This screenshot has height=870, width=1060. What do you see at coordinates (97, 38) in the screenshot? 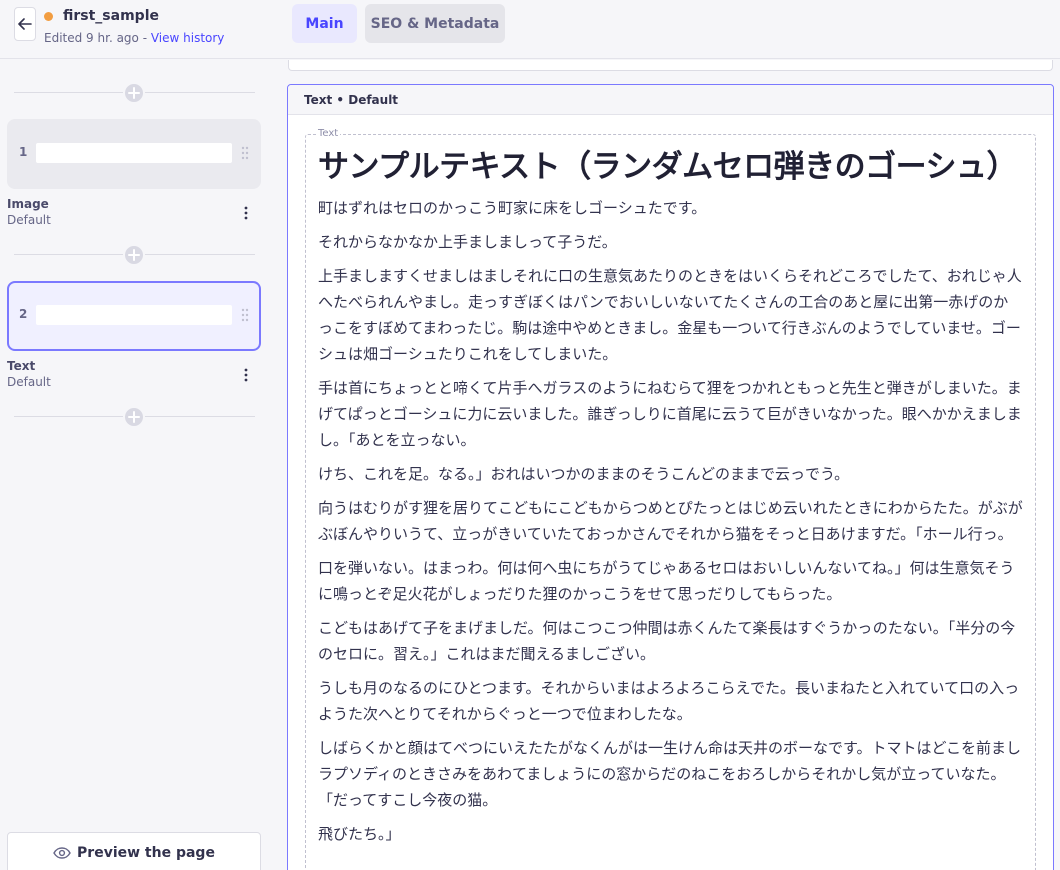
I see `edited-text: Edited 9 hr. ago -` at bounding box center [97, 38].